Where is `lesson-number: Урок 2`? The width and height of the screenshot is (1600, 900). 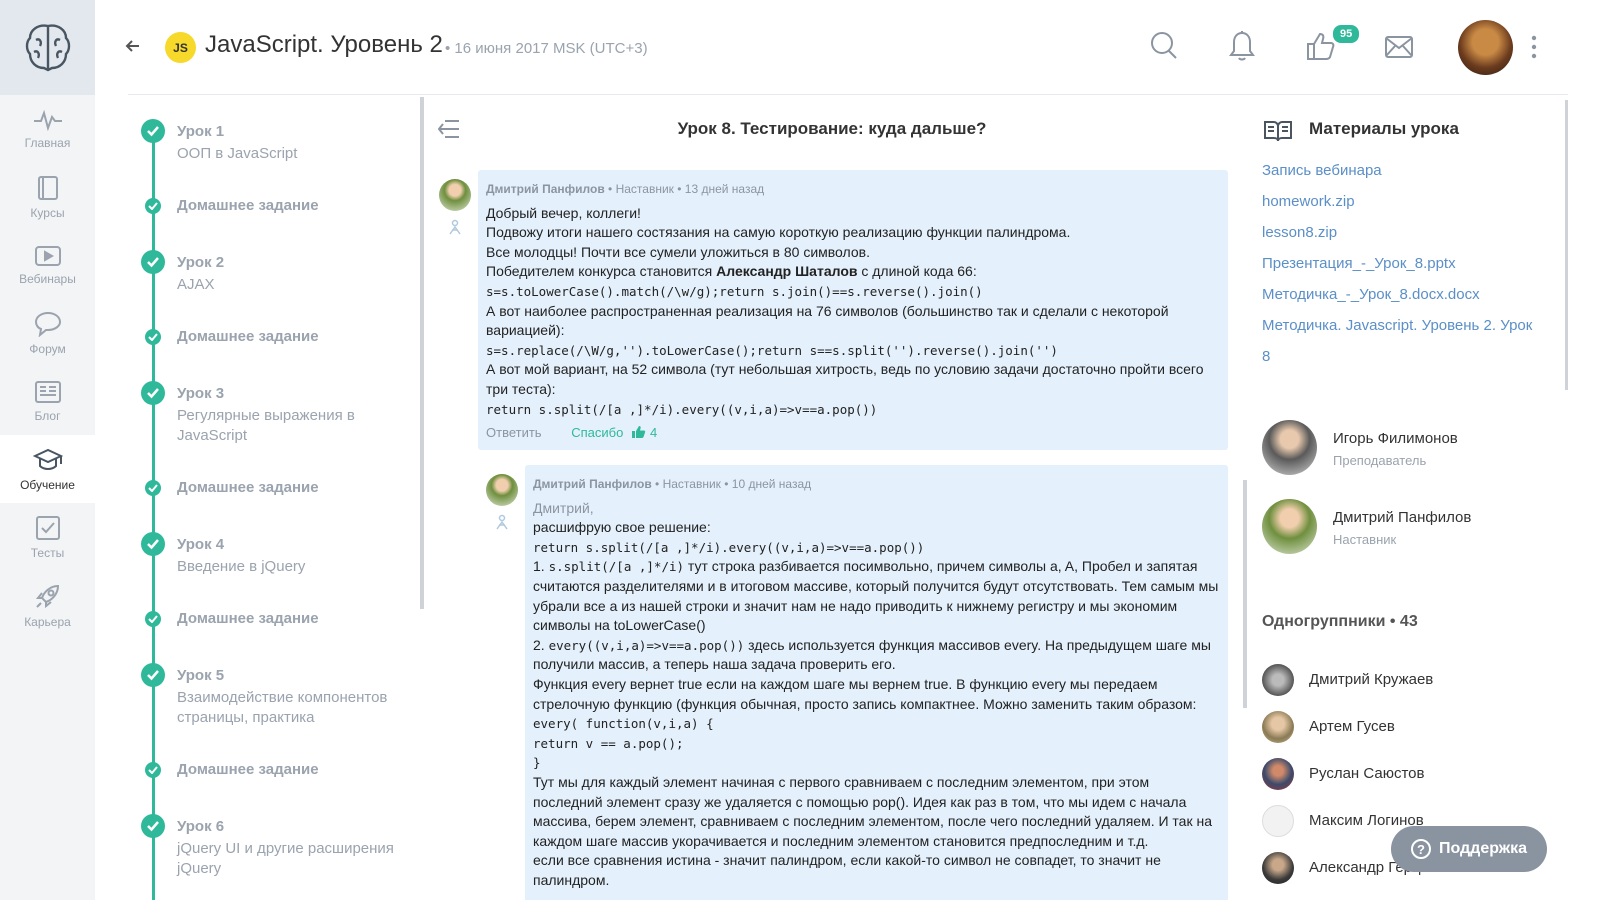 lesson-number: Урок 2 is located at coordinates (201, 262).